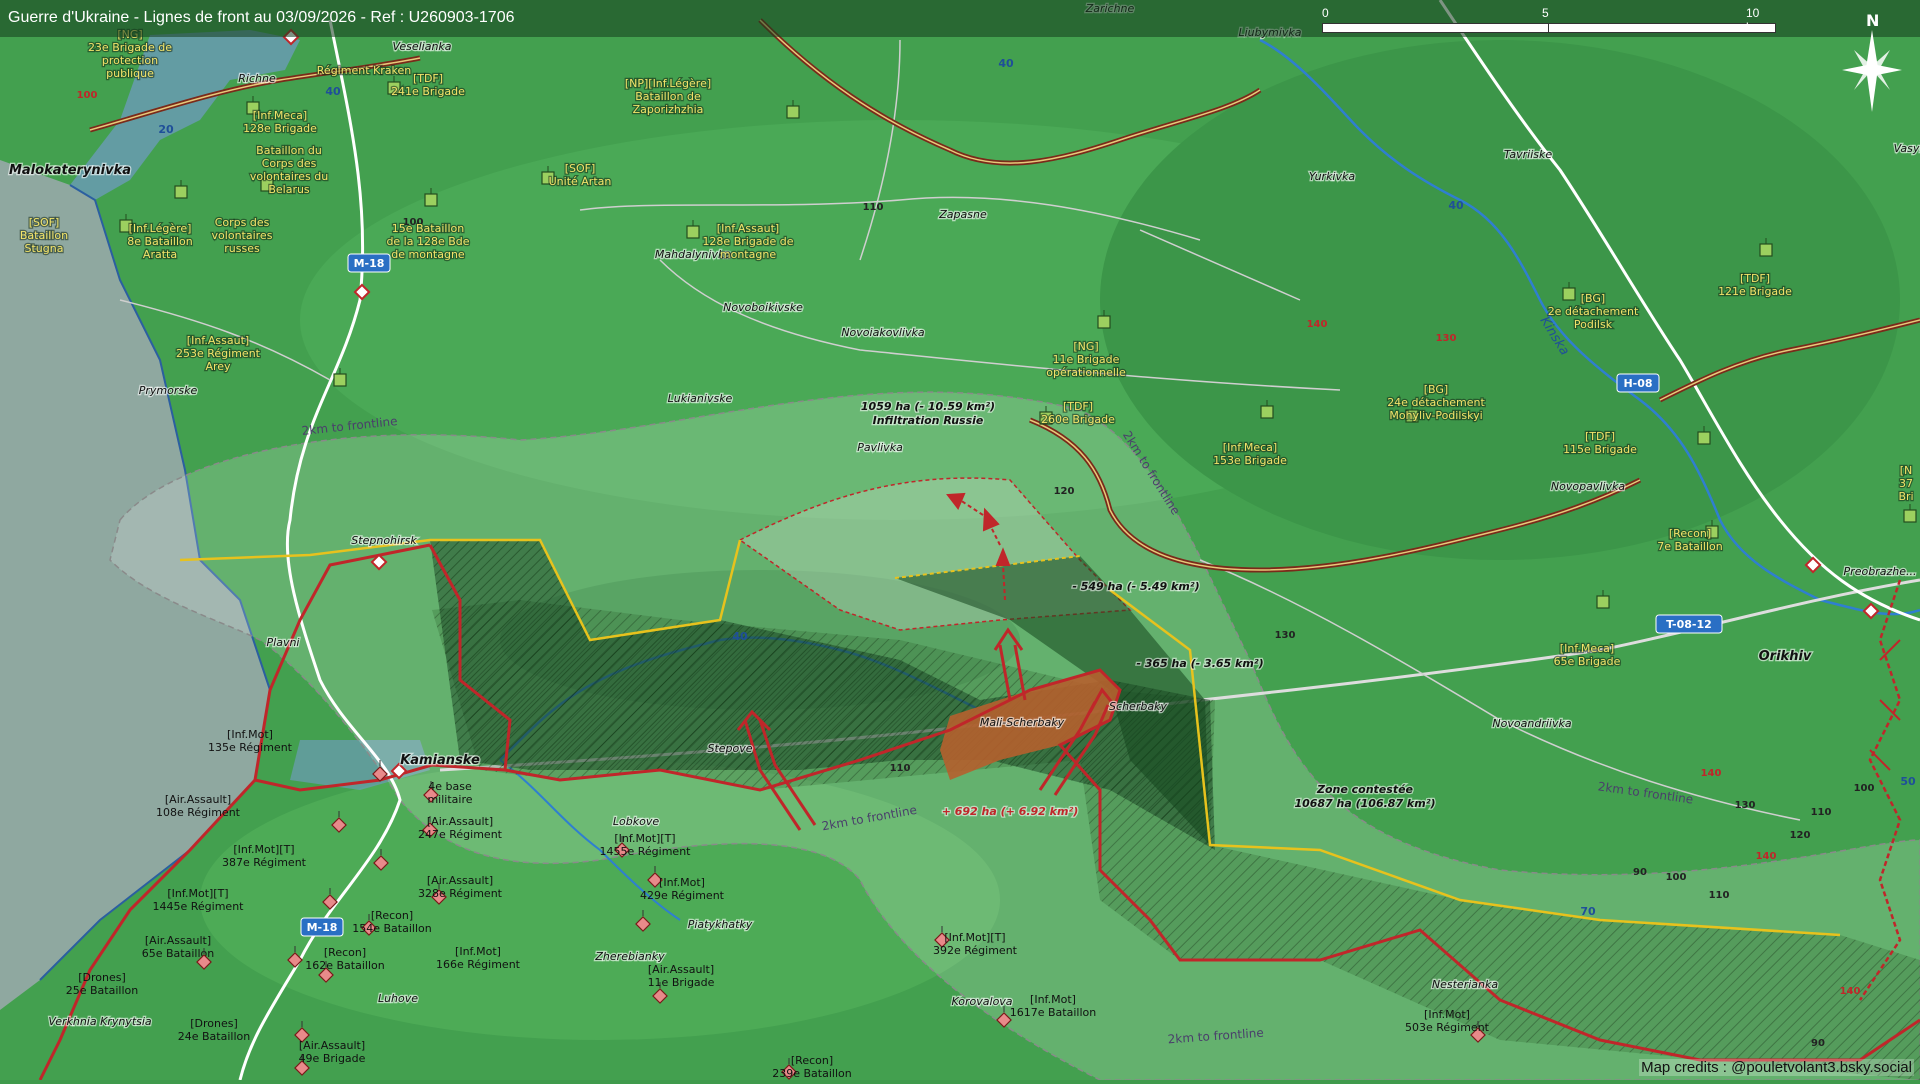 This screenshot has height=1084, width=1920. Describe the element at coordinates (70, 170) in the screenshot. I see `place-malokaterynivka: Malokaterynivka` at that location.